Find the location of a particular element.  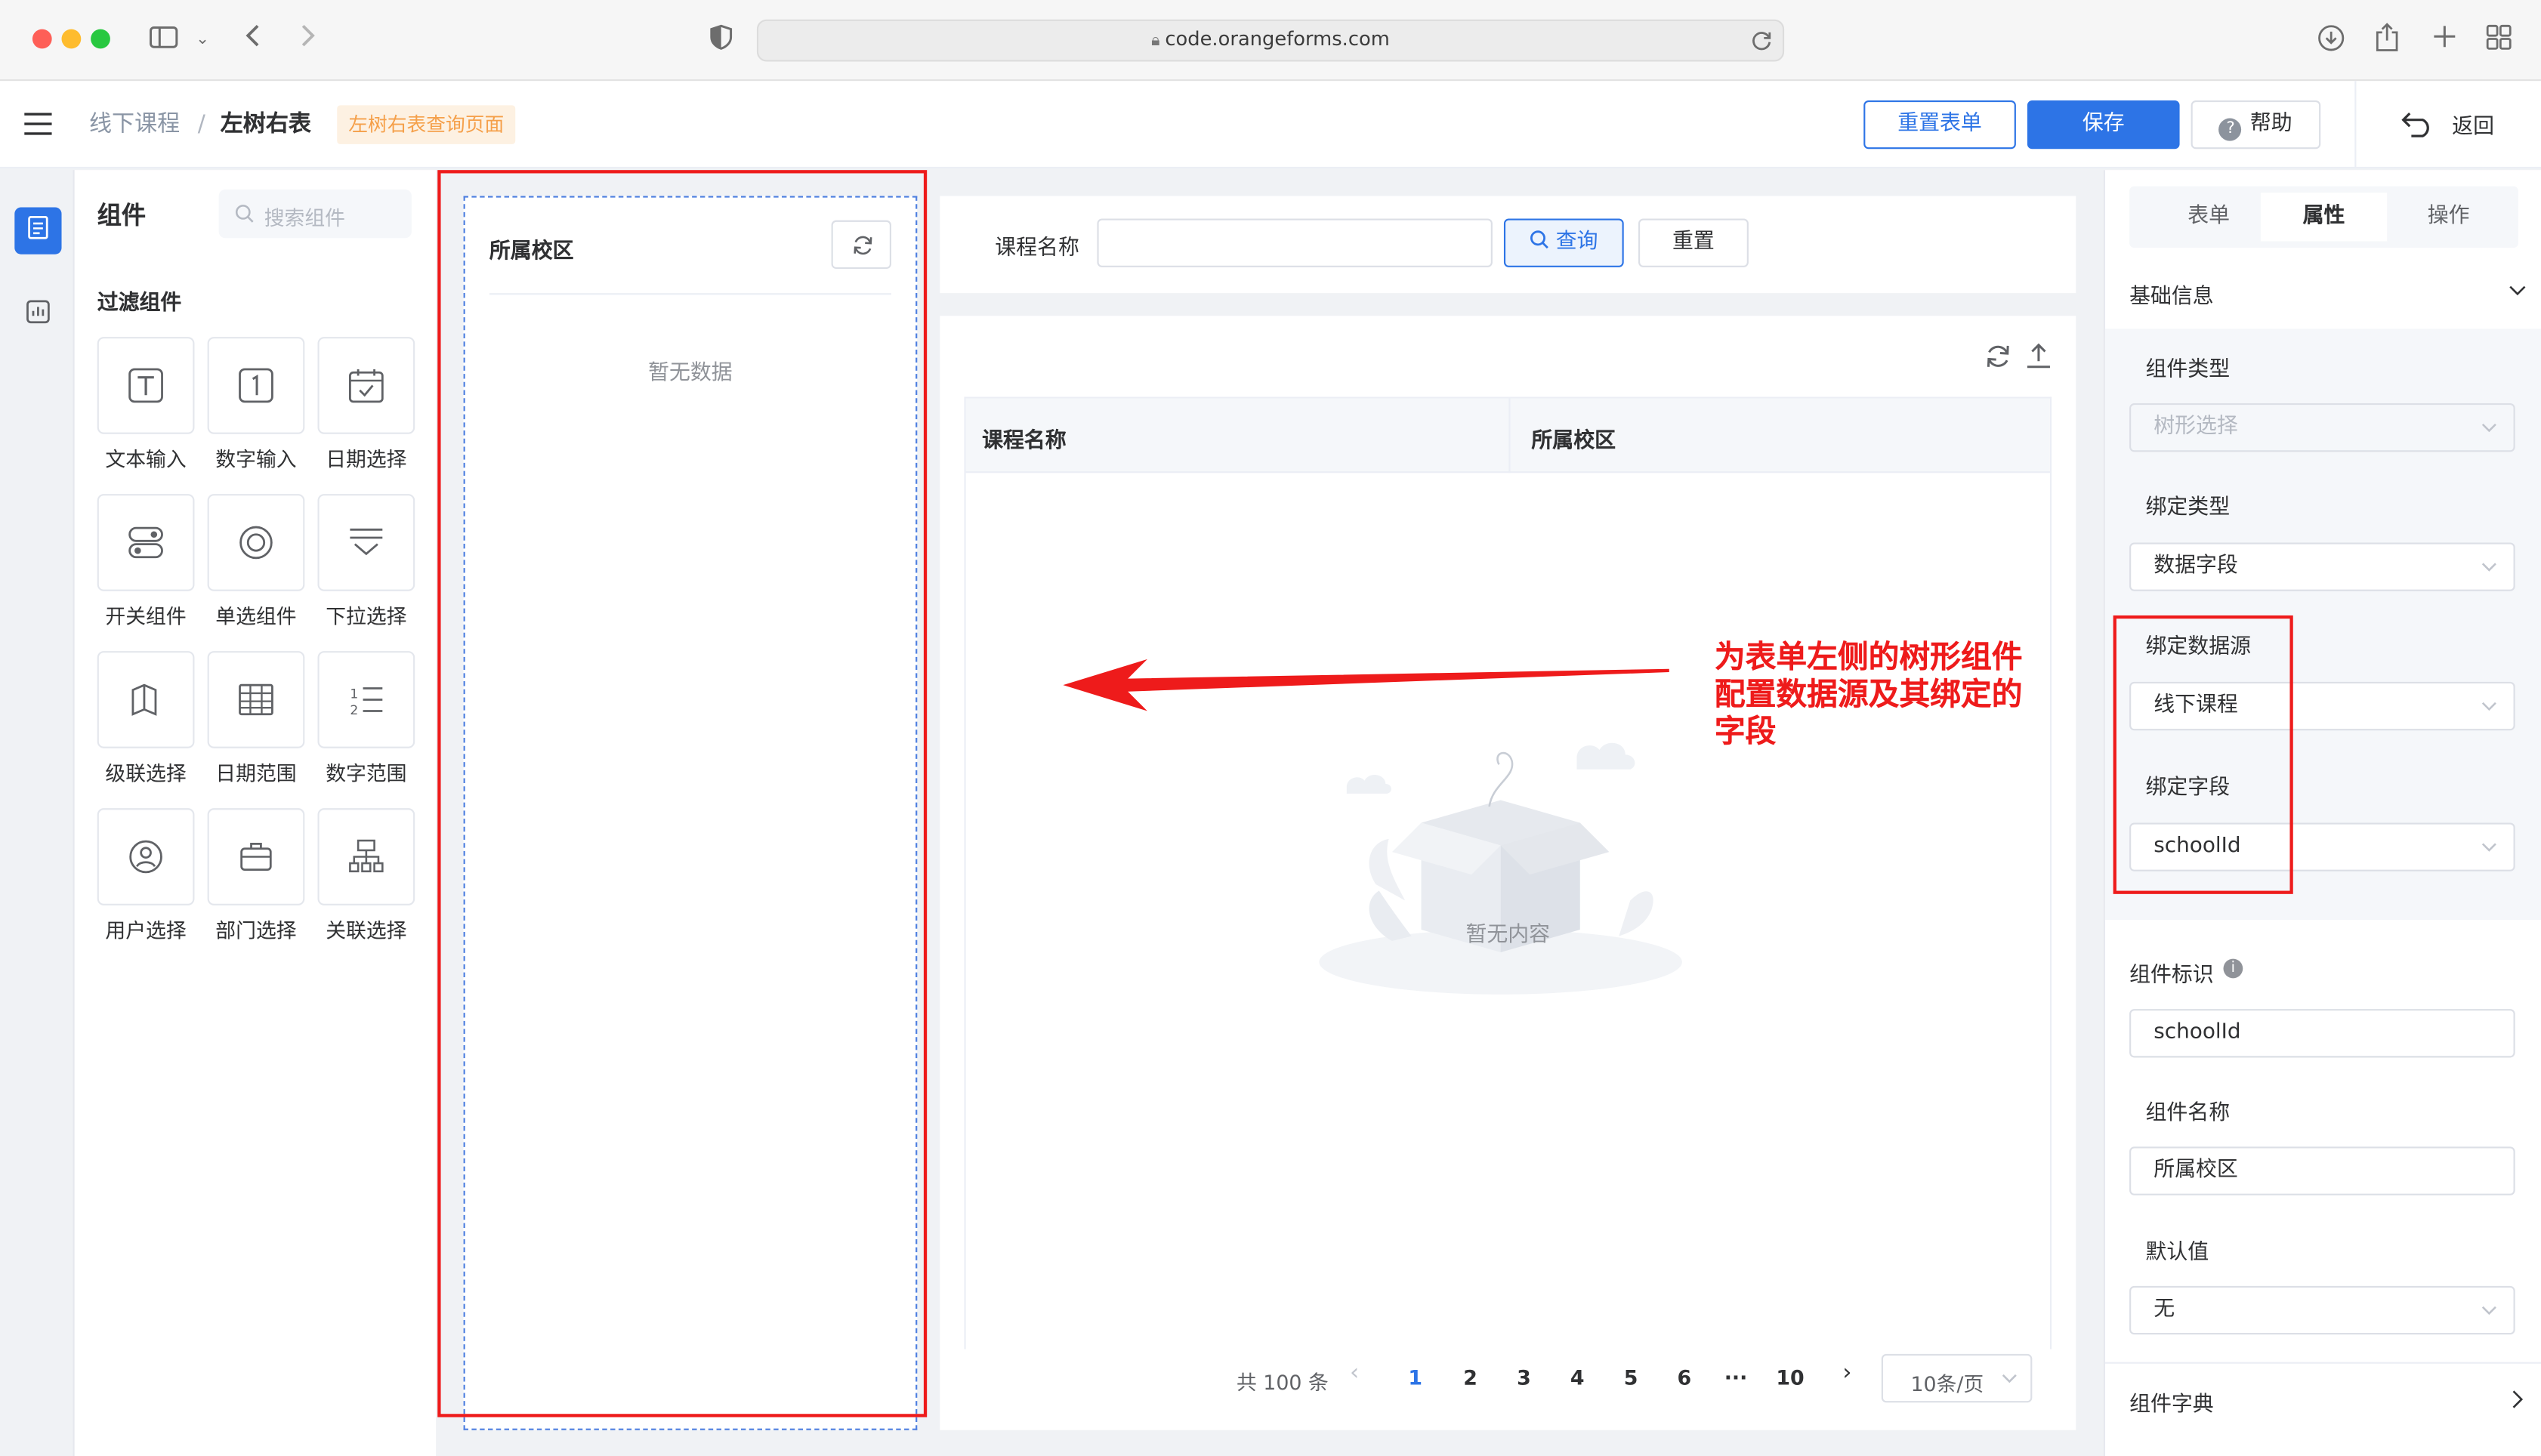

query-label: 查询 is located at coordinates (1576, 242).